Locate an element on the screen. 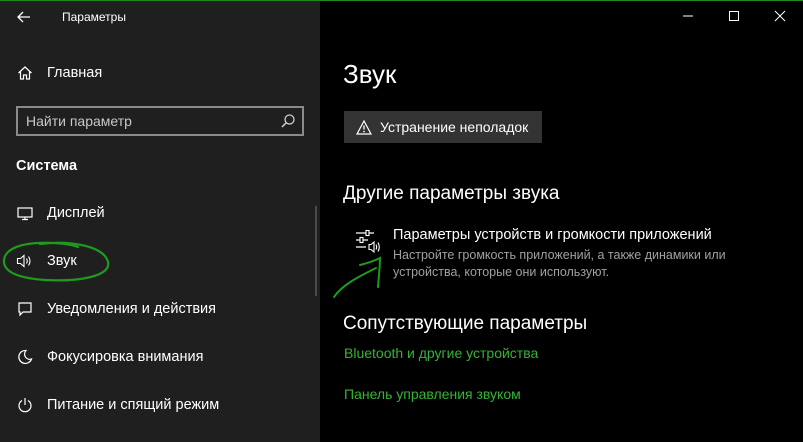  monitor-icon is located at coordinates (25, 213).